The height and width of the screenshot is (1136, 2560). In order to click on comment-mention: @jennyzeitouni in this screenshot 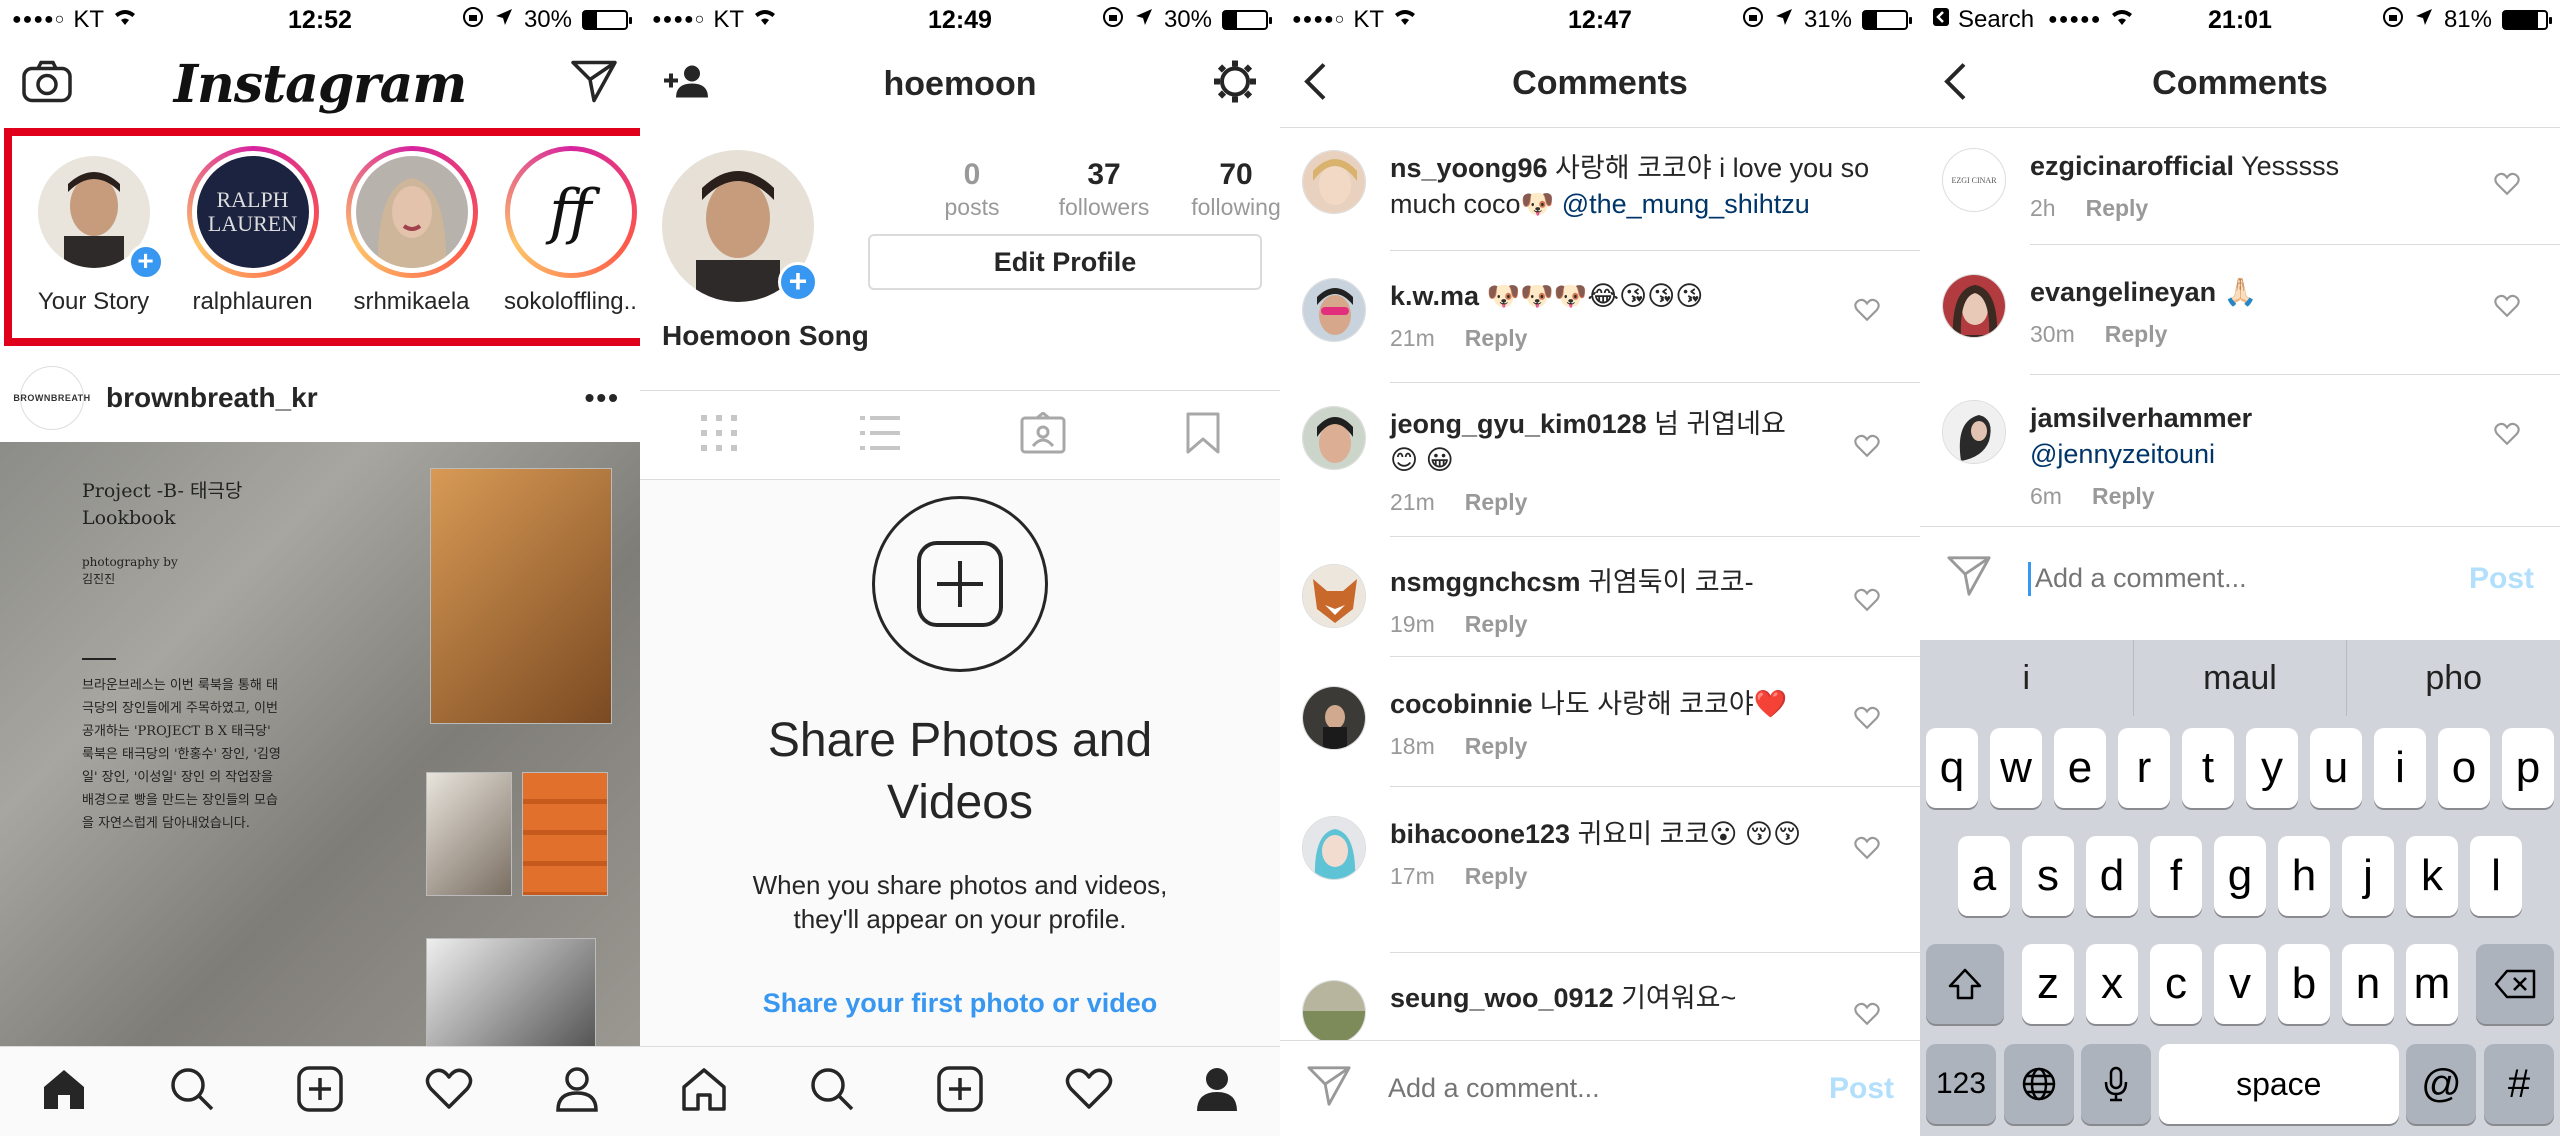, I will do `click(2122, 454)`.